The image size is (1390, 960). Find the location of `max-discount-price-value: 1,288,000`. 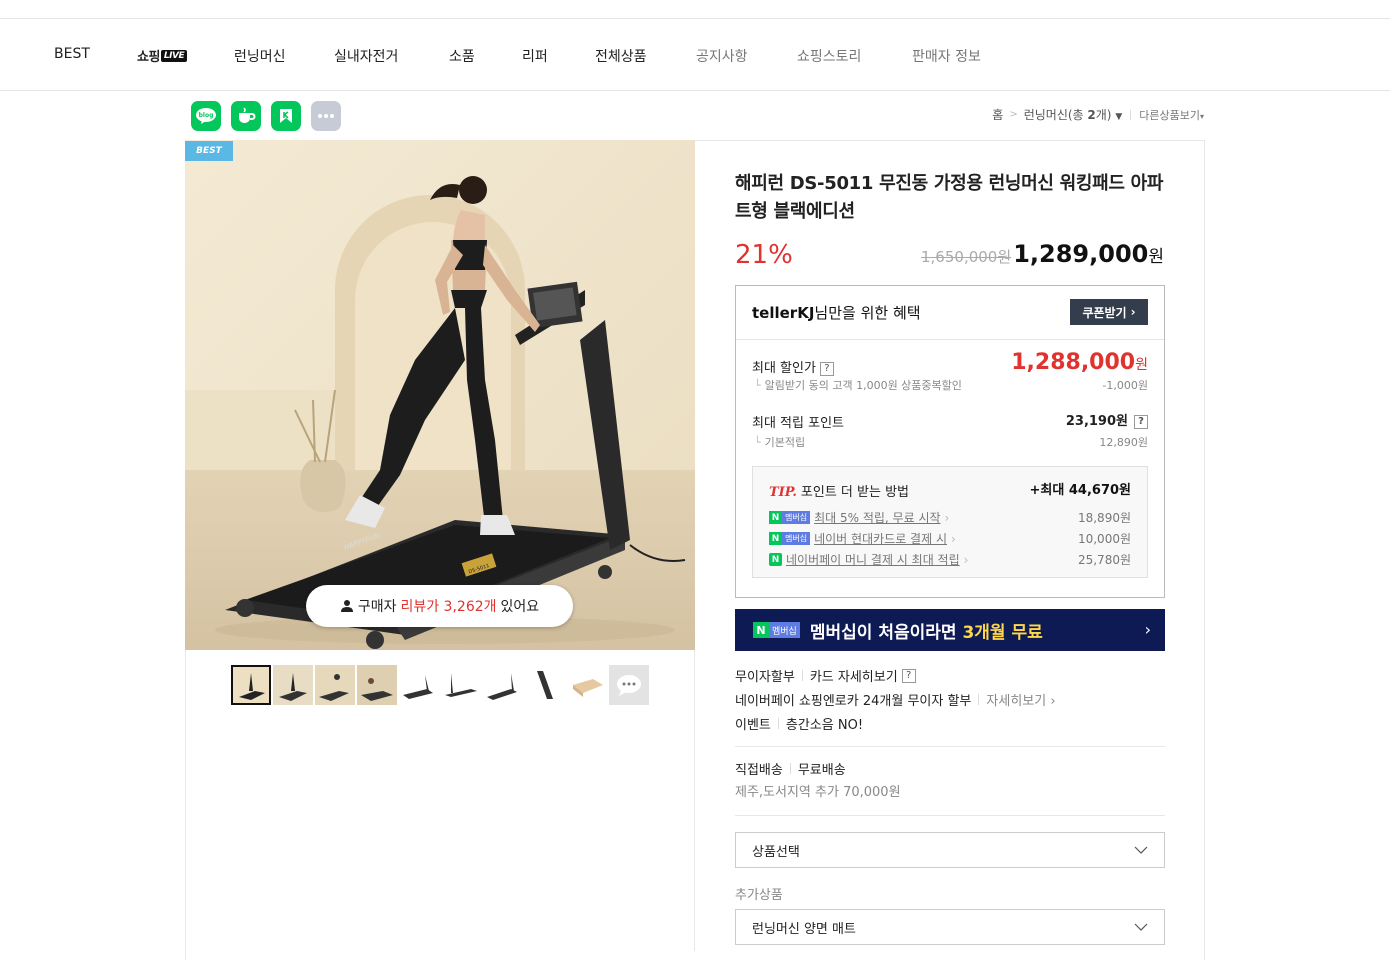

max-discount-price-value: 1,288,000 is located at coordinates (1073, 362).